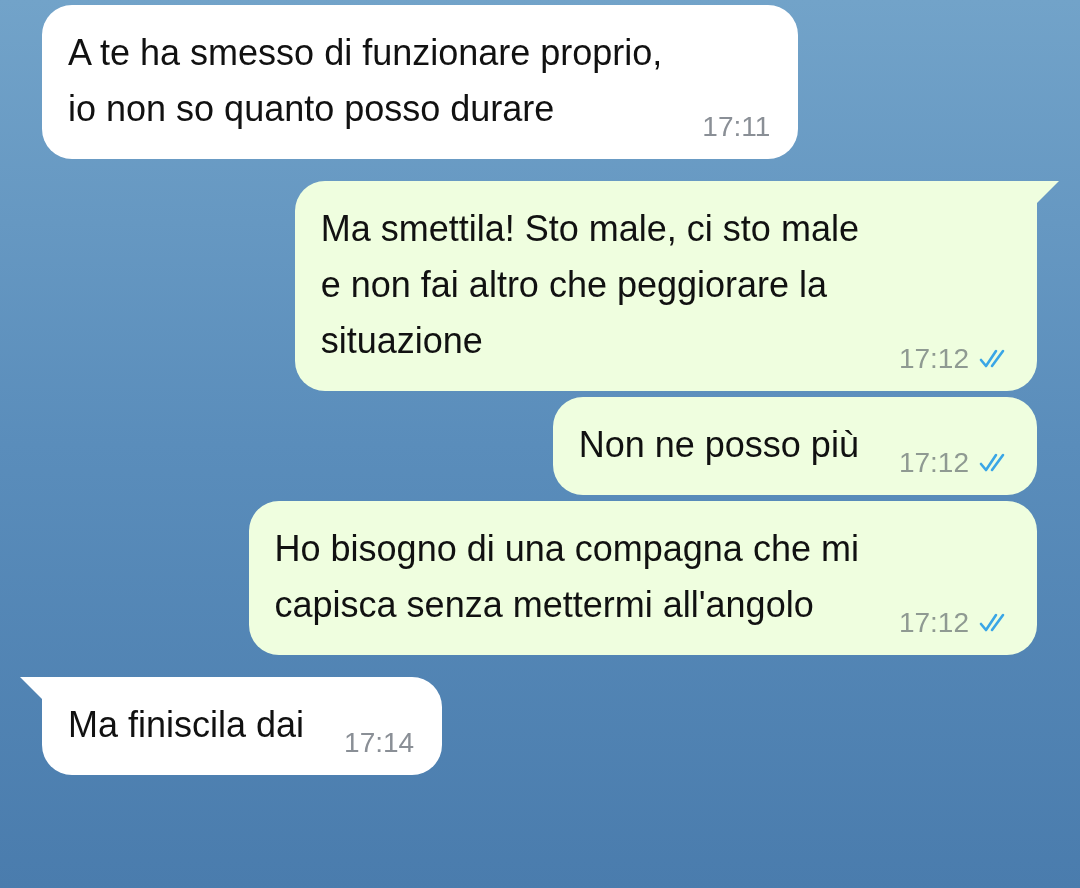 The height and width of the screenshot is (888, 1080). Describe the element at coordinates (186, 725) in the screenshot. I see `message-text: Ma finiscila dai` at that location.